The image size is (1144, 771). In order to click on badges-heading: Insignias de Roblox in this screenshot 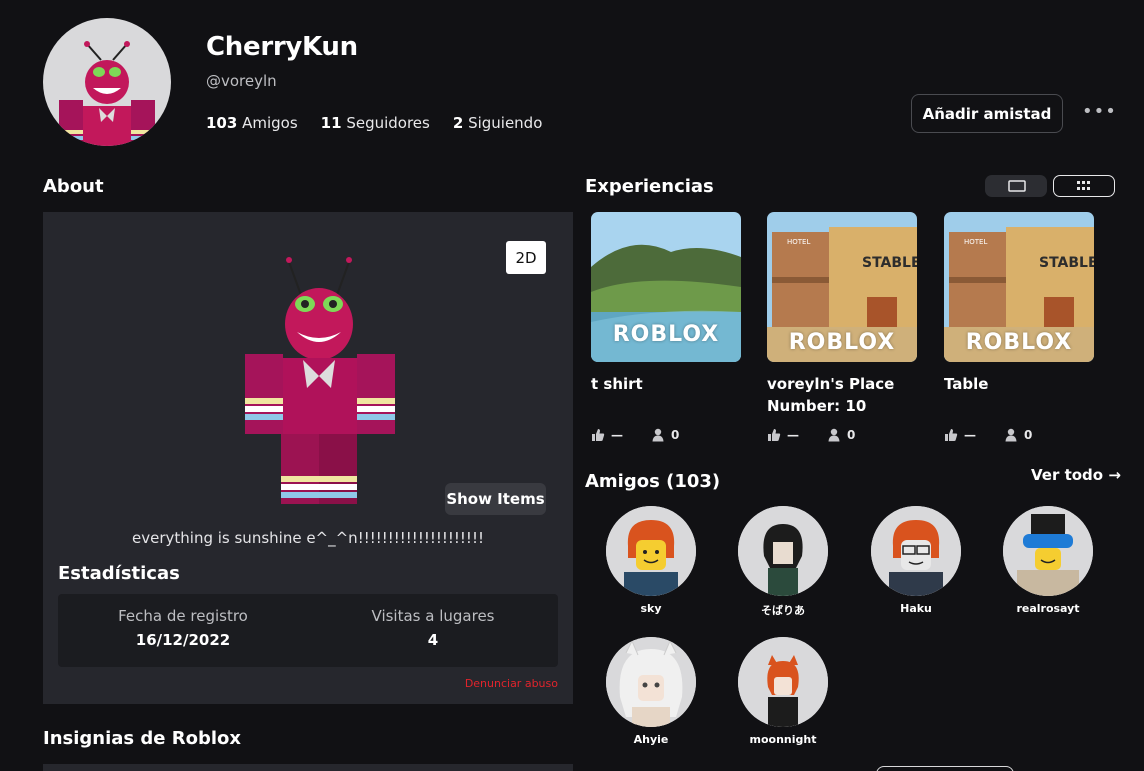, I will do `click(142, 738)`.